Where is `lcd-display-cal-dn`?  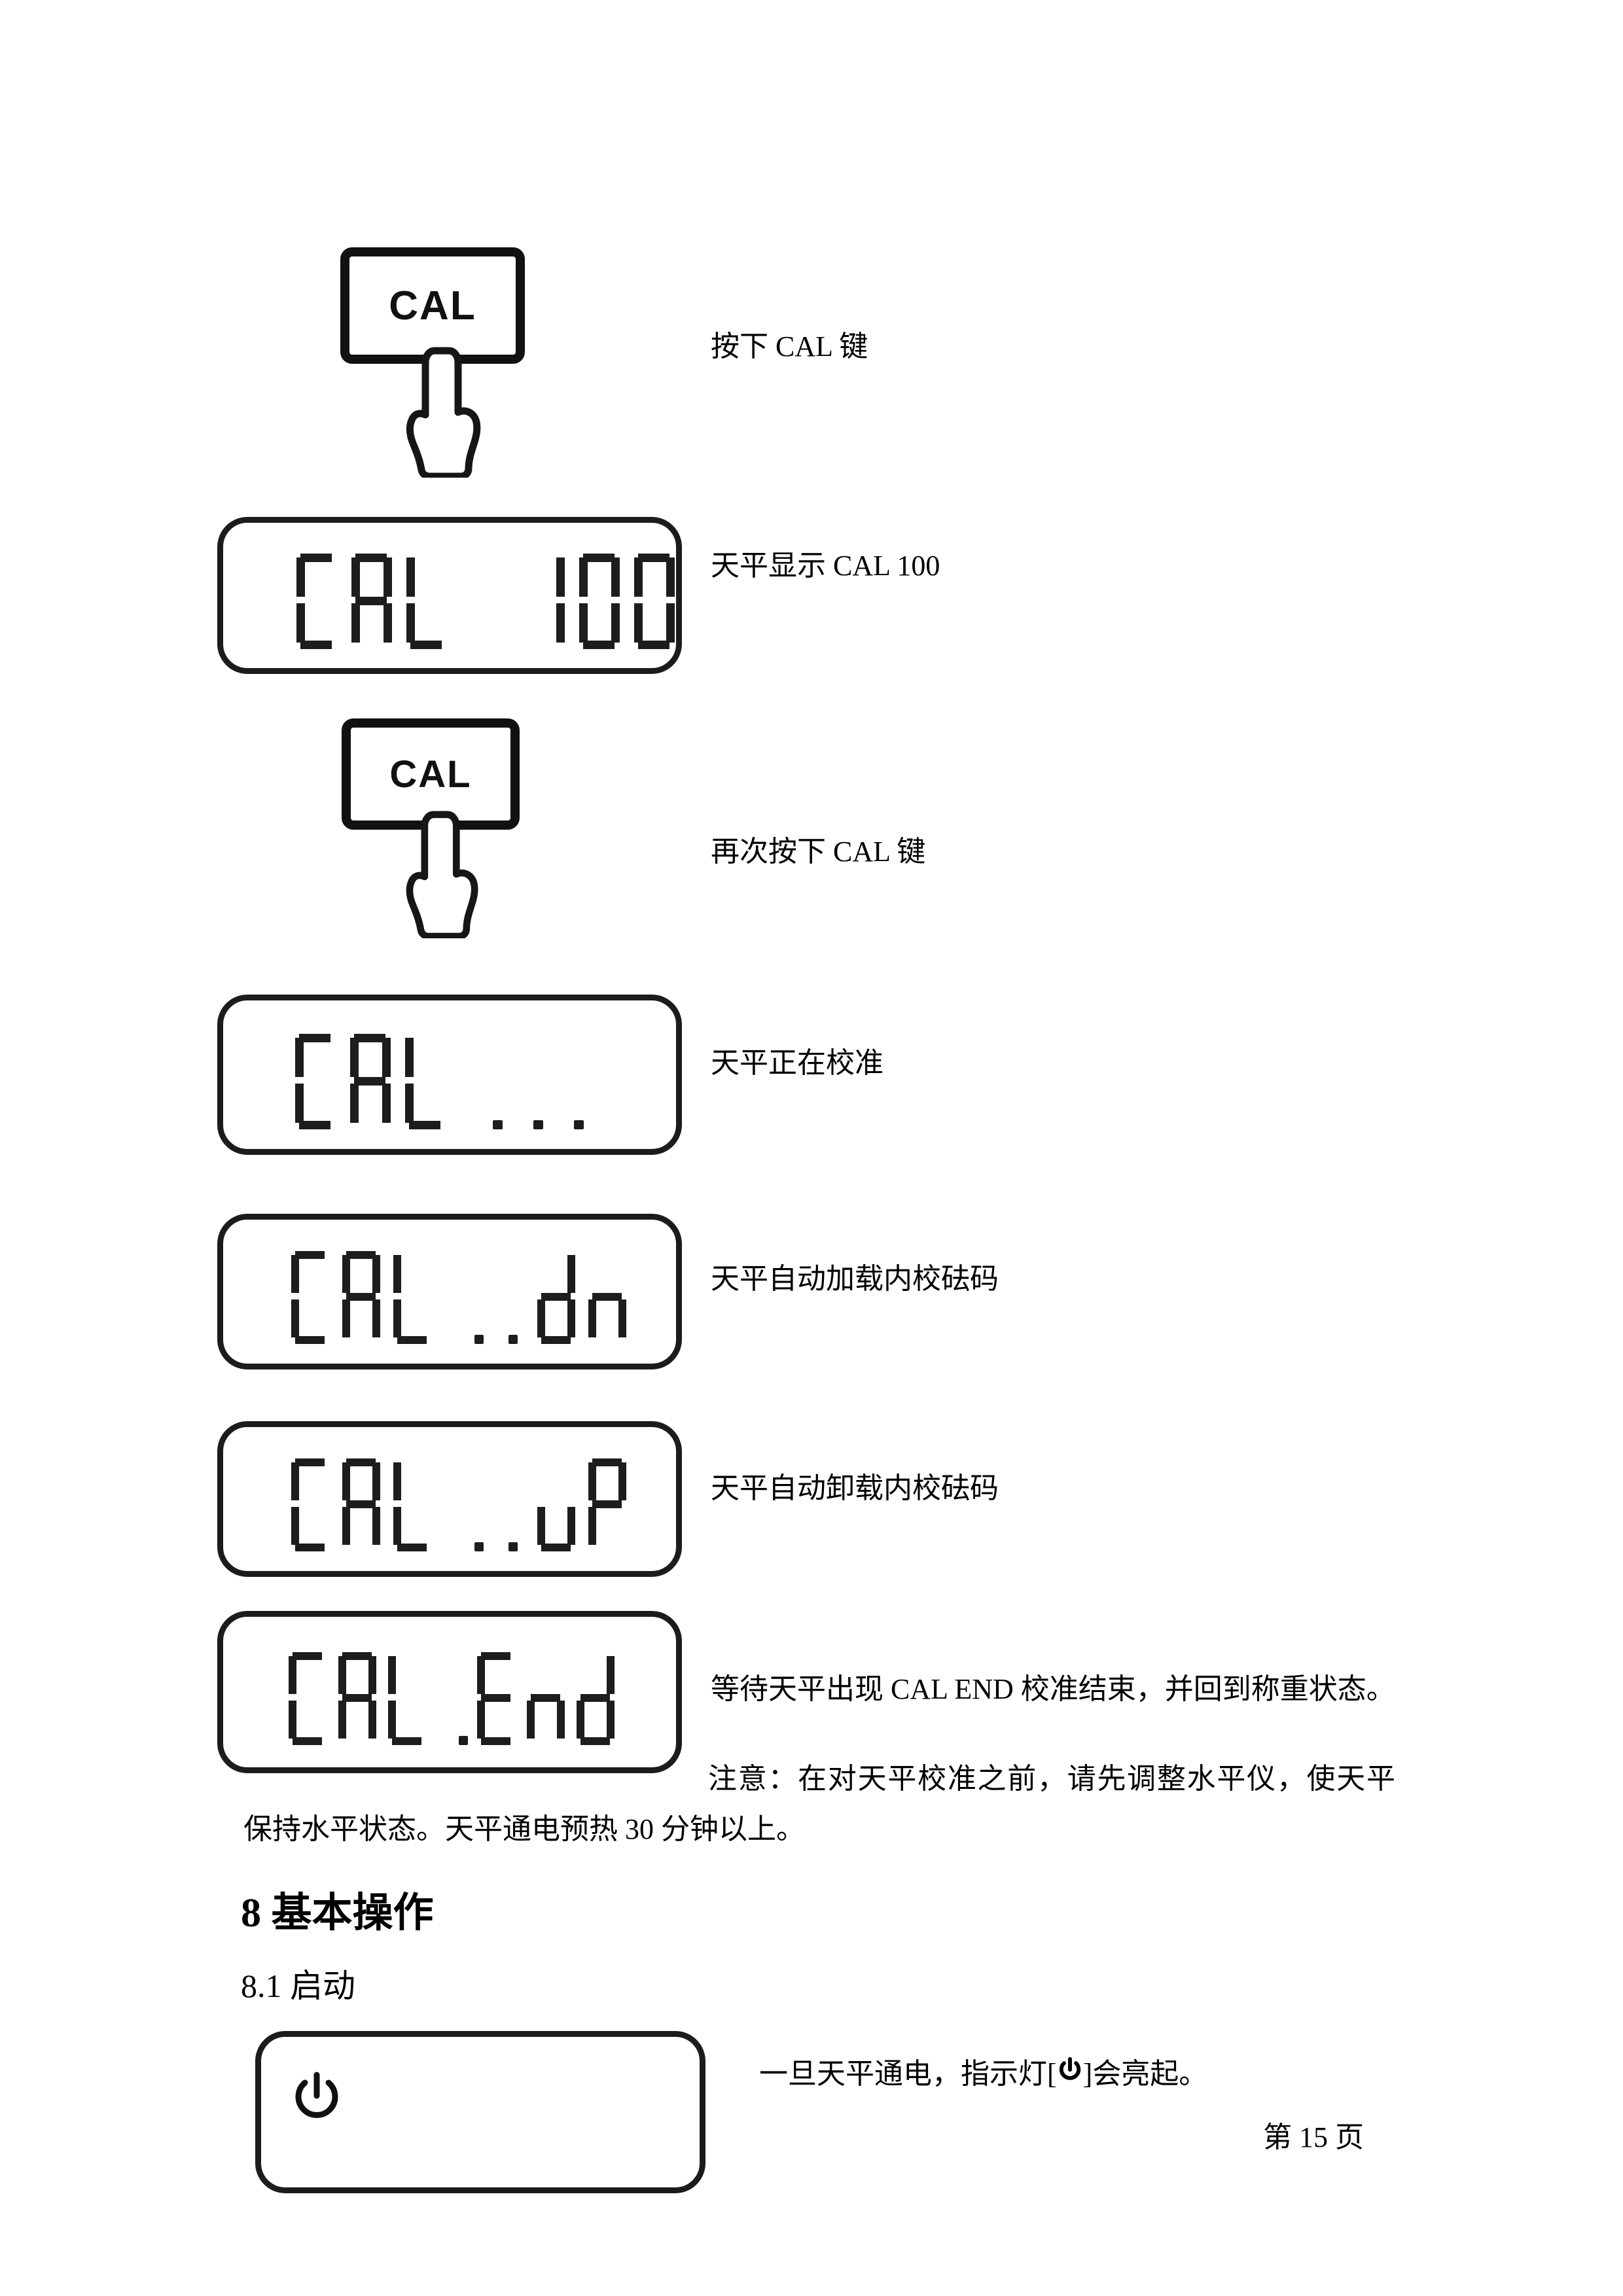 lcd-display-cal-dn is located at coordinates (450, 1291).